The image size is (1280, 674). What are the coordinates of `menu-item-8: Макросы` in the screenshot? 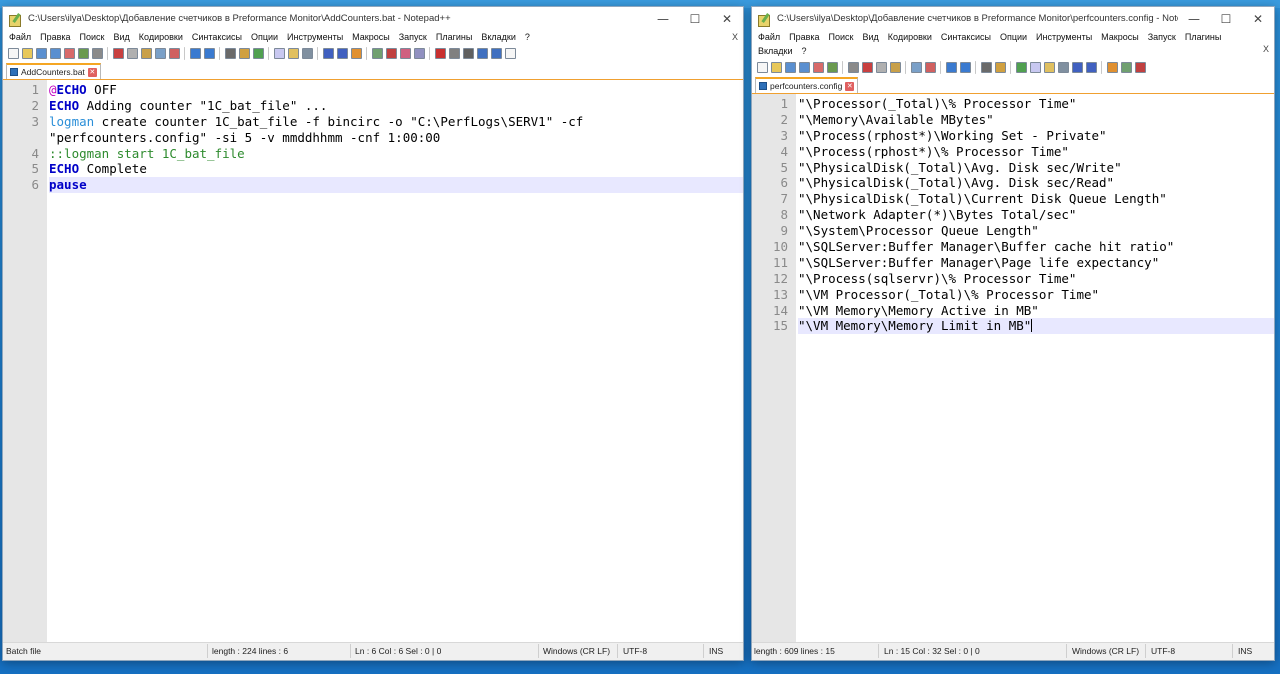 It's located at (1120, 37).